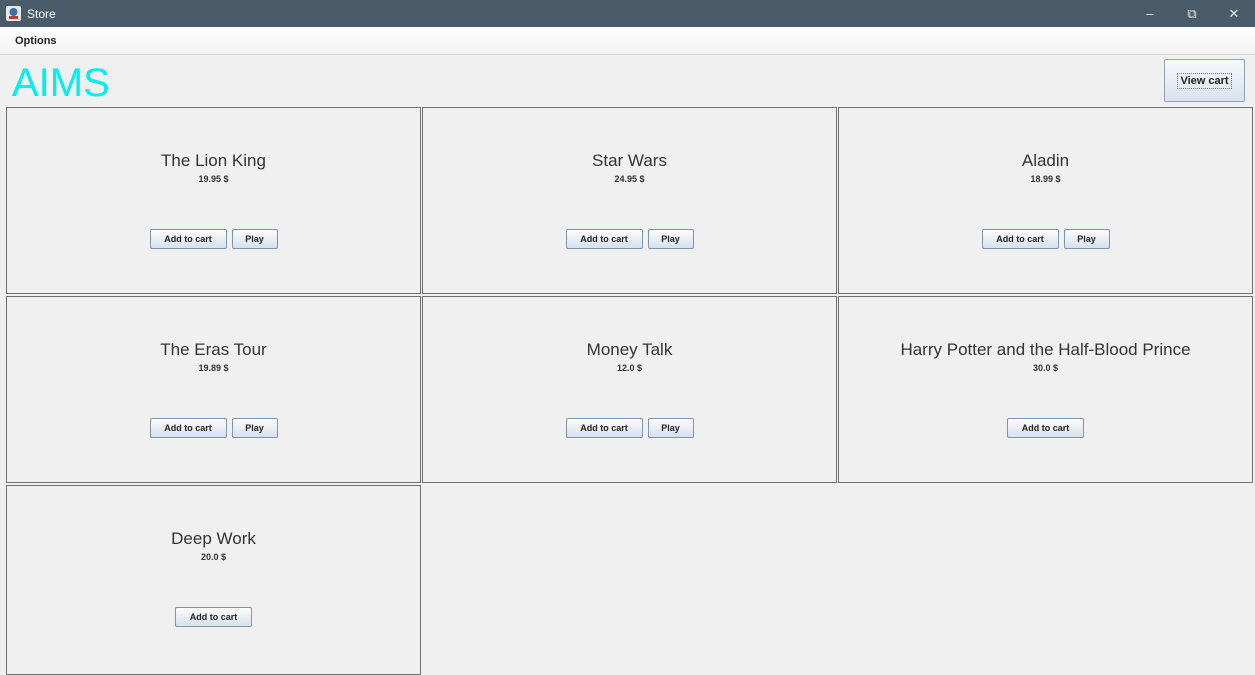 Image resolution: width=1255 pixels, height=675 pixels. I want to click on view-cart-label: View cart, so click(1204, 80).